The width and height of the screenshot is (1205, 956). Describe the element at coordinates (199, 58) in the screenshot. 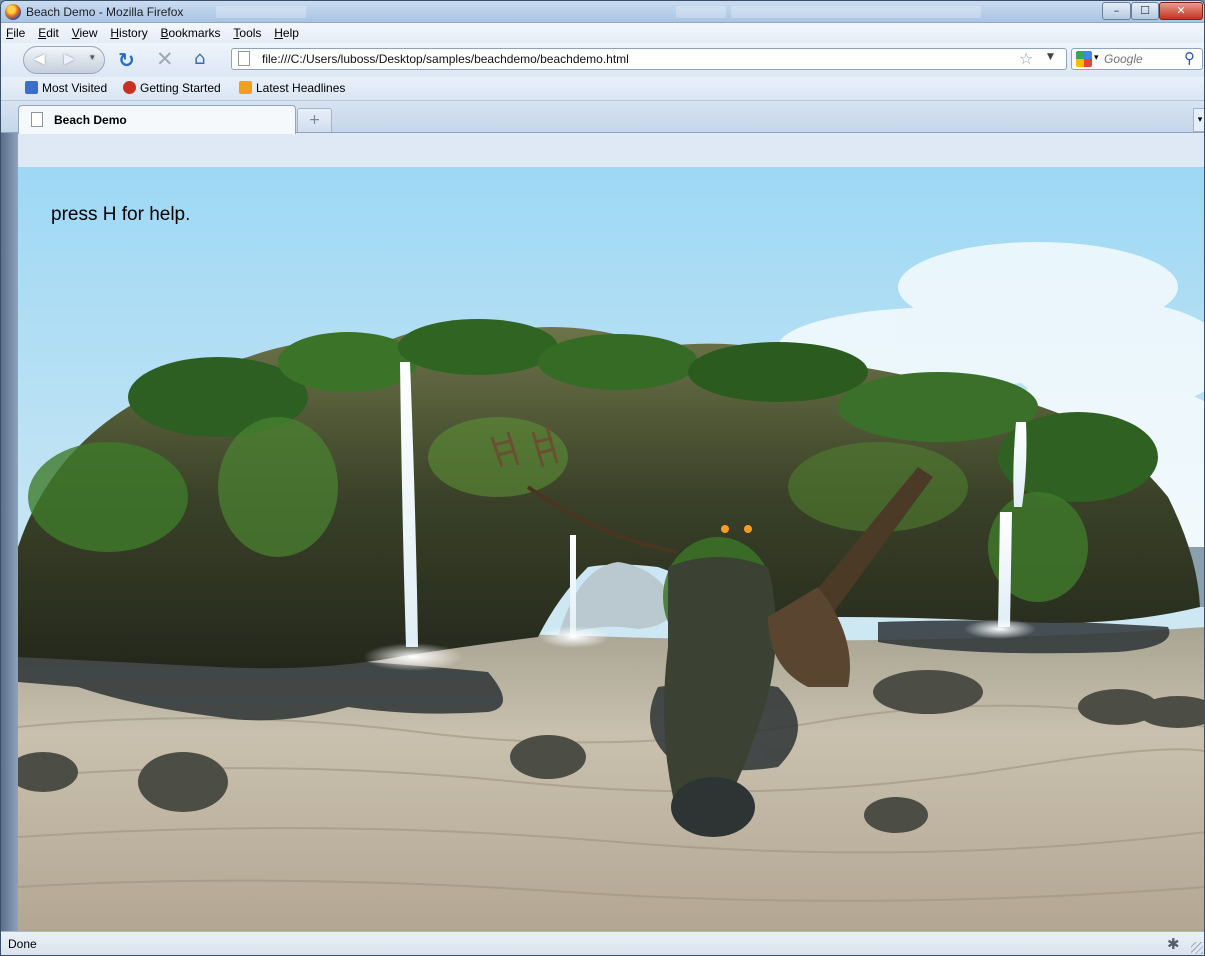

I see `home-icon: ⌂` at that location.